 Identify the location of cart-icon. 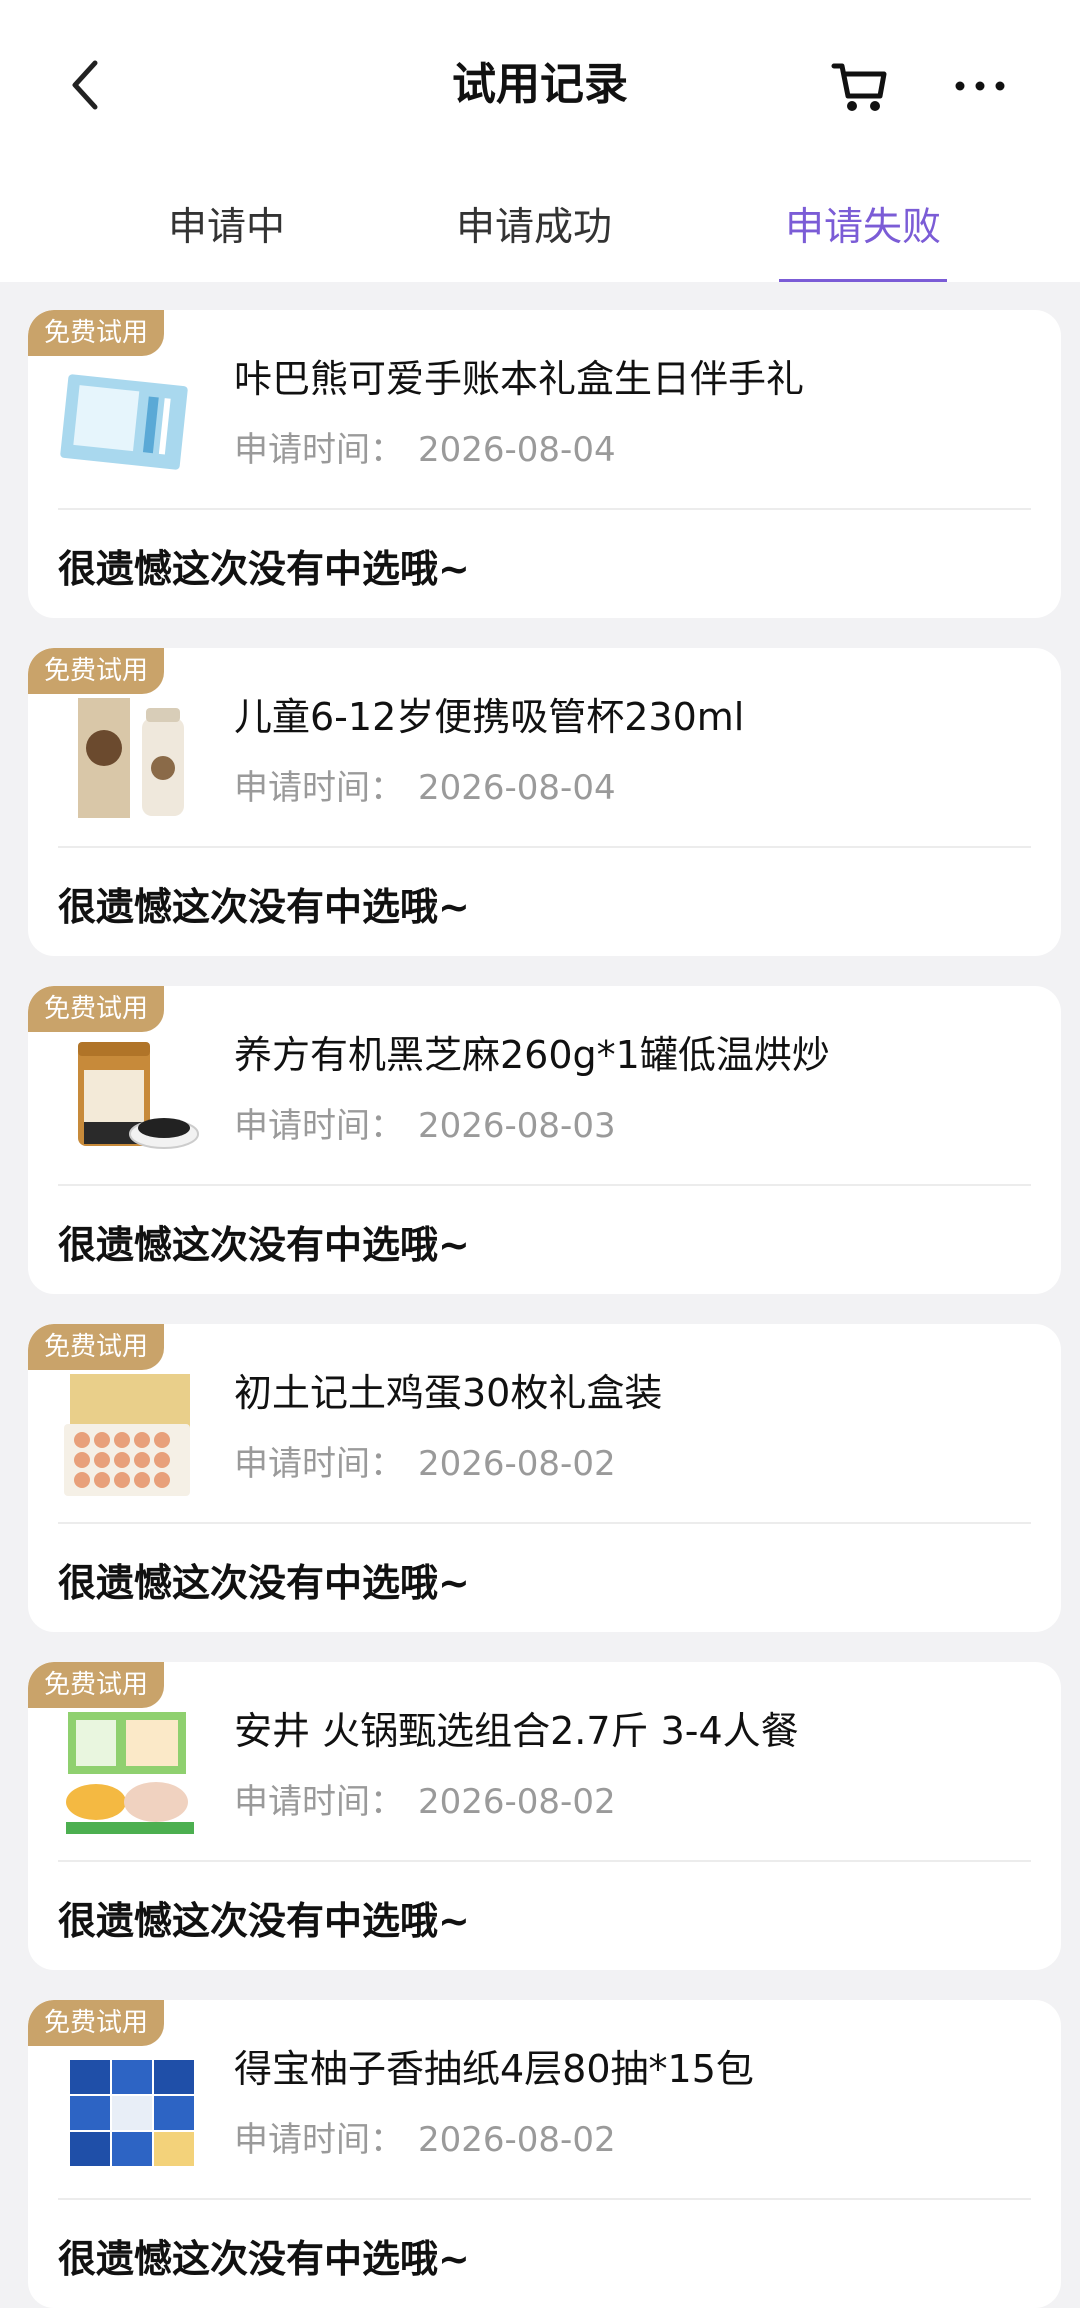
(859, 87).